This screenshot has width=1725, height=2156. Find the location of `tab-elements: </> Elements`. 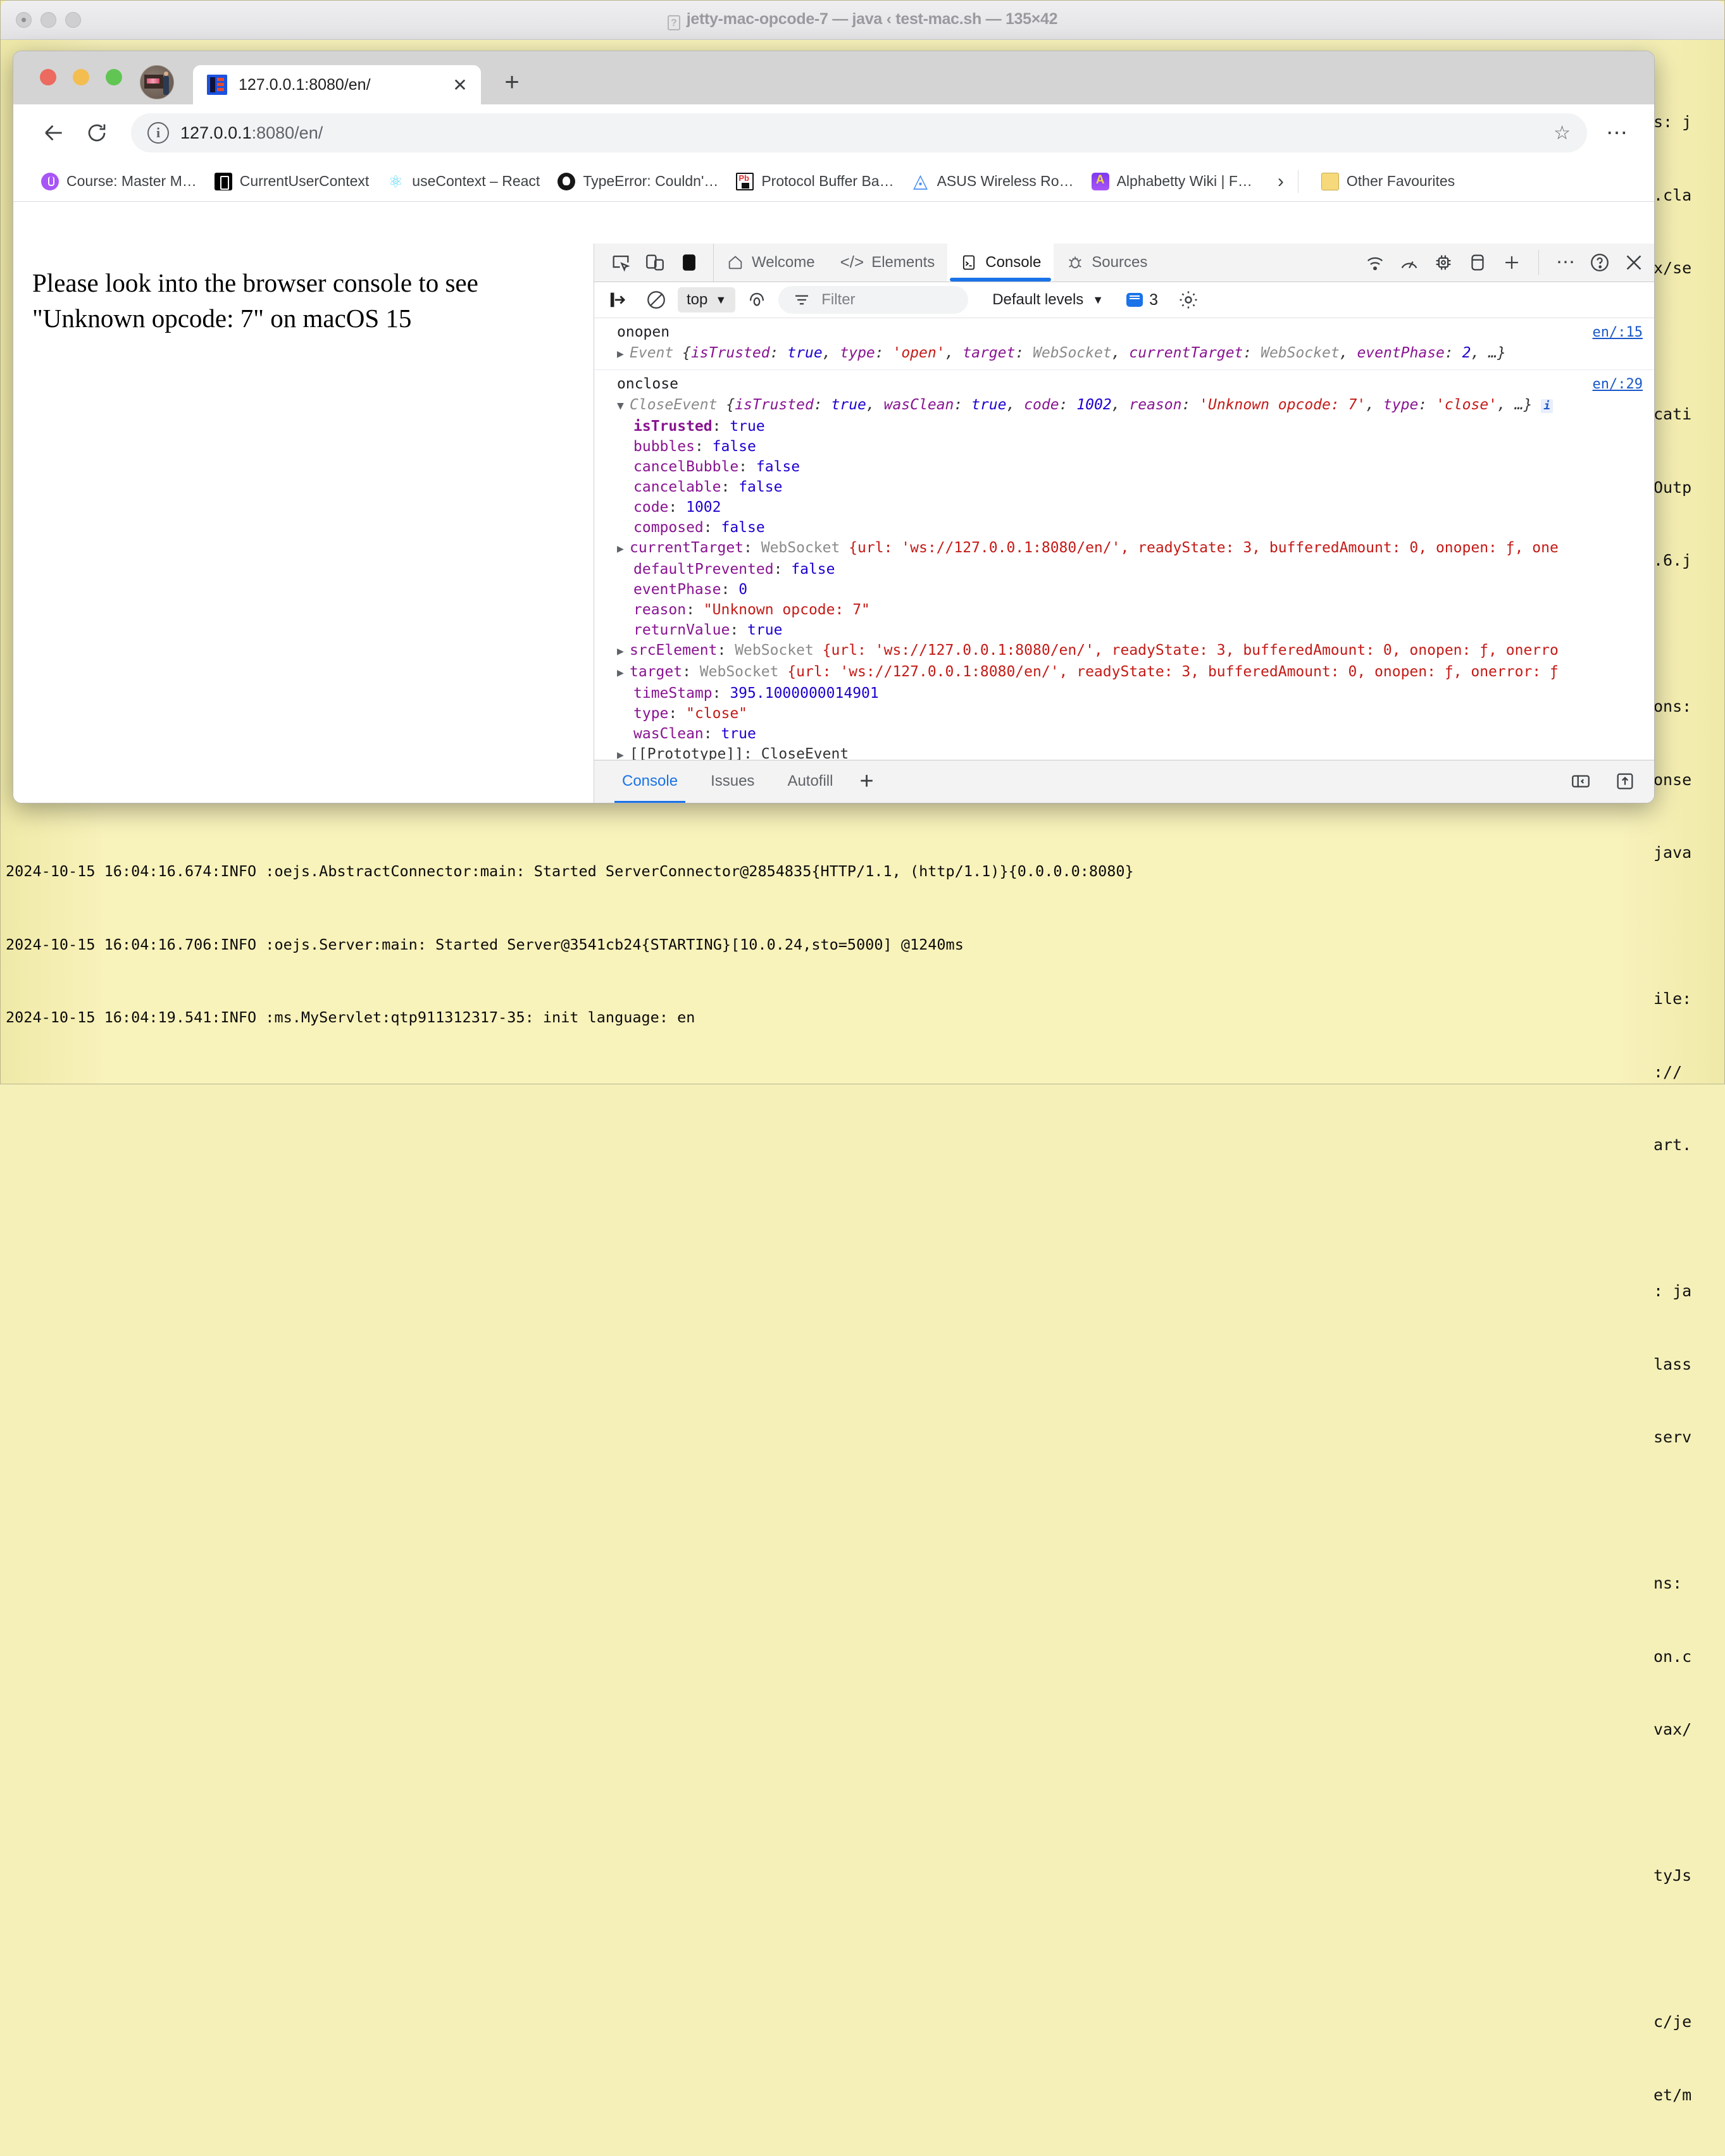

tab-elements: </> Elements is located at coordinates (888, 263).